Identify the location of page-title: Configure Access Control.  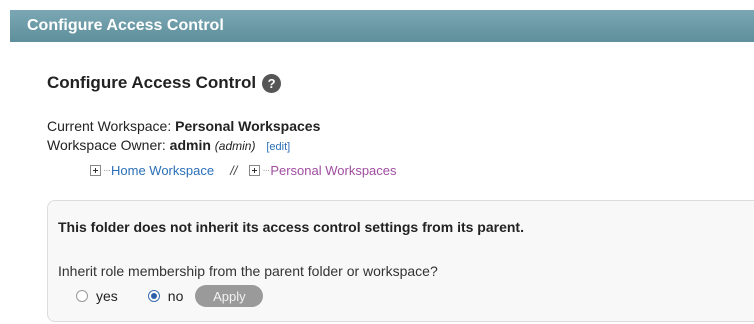
(152, 82).